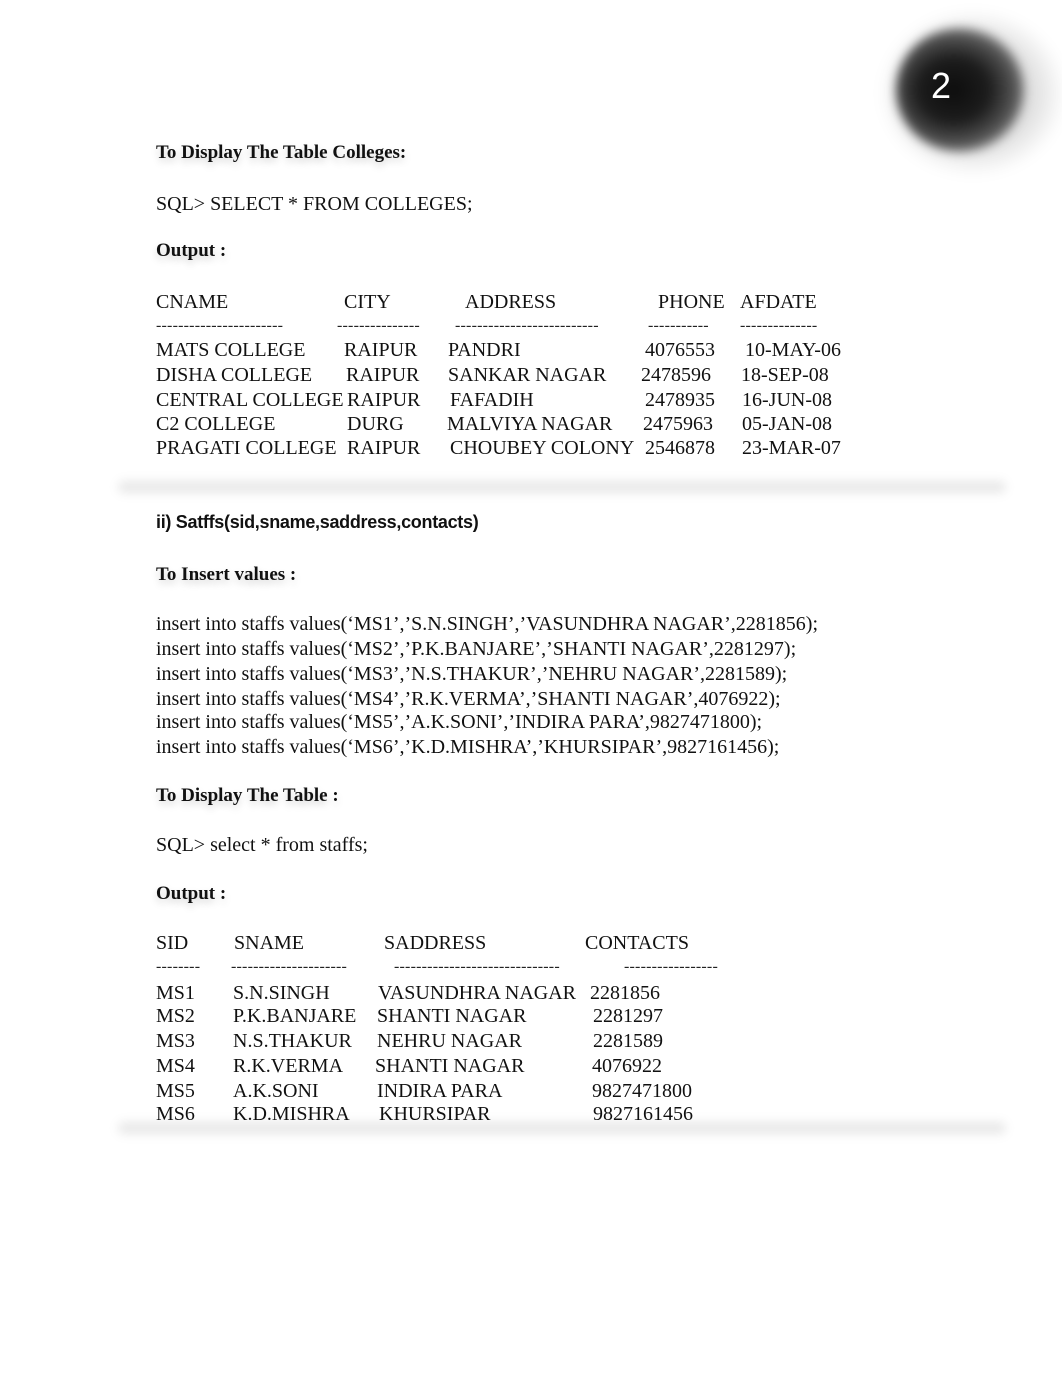 The width and height of the screenshot is (1062, 1376). Describe the element at coordinates (627, 1066) in the screenshot. I see `cell-contacts: 4076922` at that location.